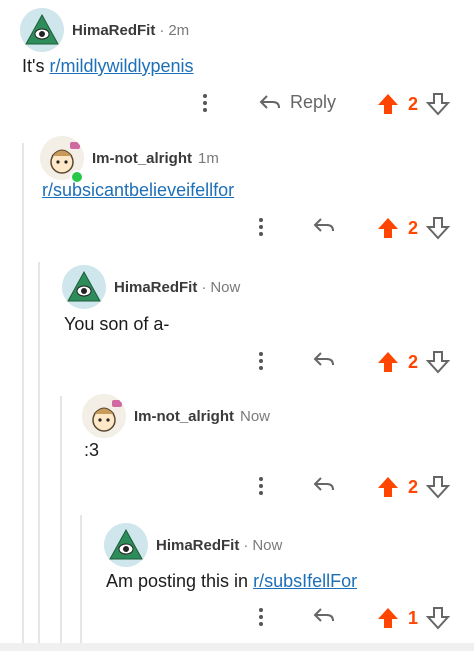  I want to click on comment-body: :3, so click(91, 450).